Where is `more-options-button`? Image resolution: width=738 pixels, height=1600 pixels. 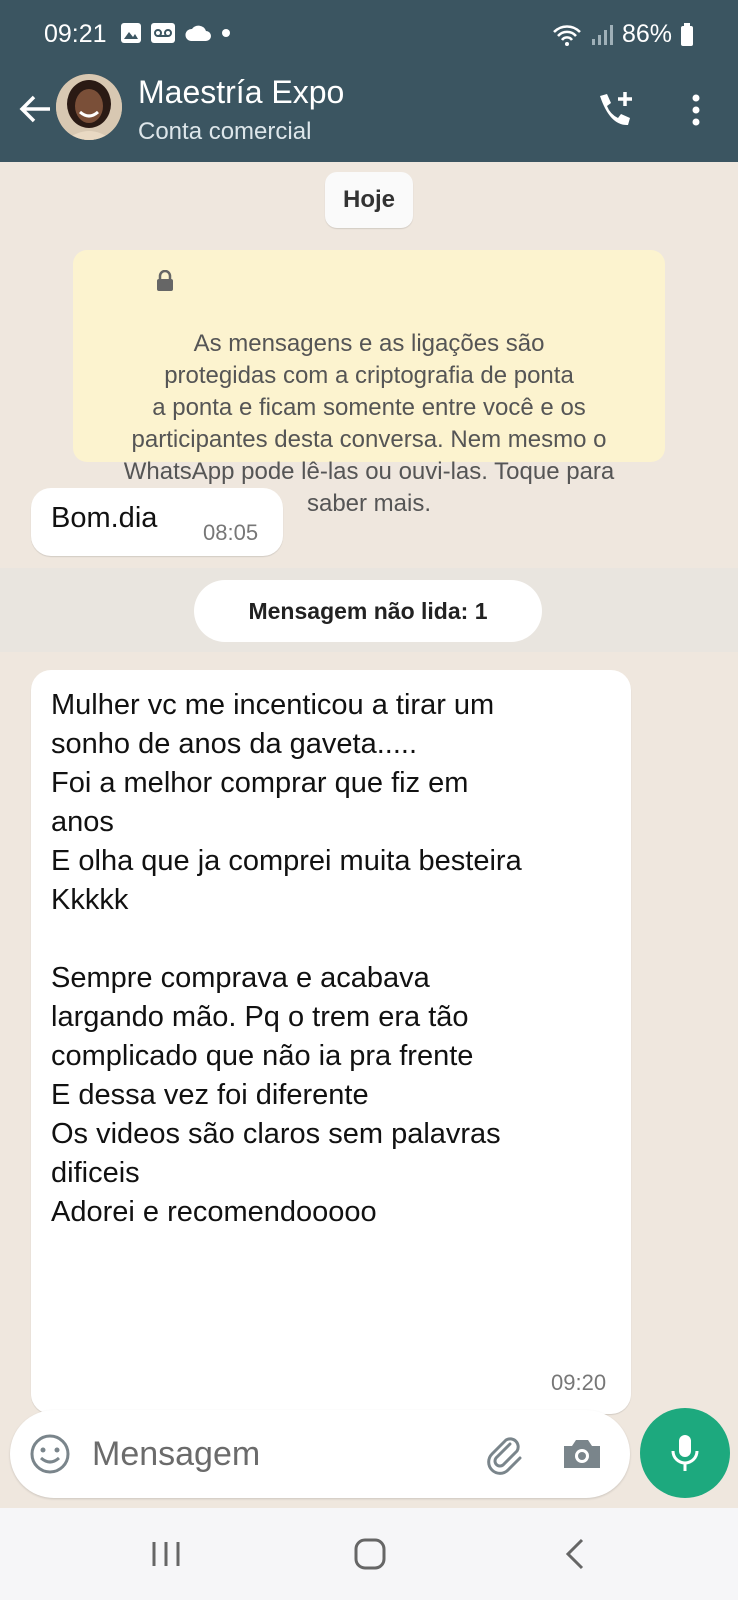
more-options-button is located at coordinates (696, 110).